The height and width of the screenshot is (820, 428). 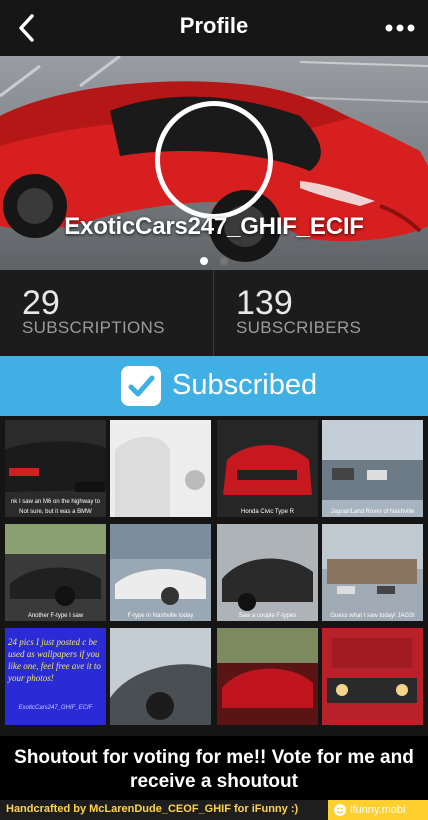 I want to click on page-title: Profile, so click(x=214, y=25).